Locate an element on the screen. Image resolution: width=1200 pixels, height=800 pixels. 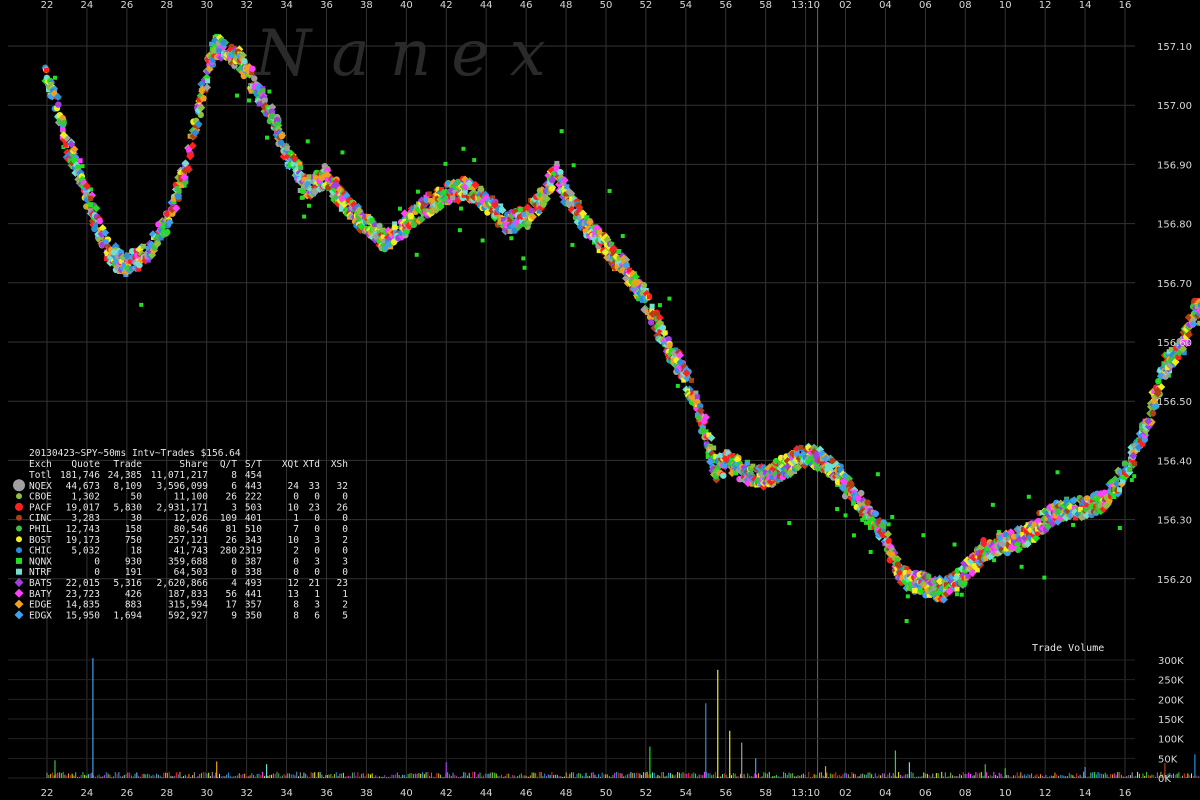
legend-cell: 50 is located at coordinates (137, 497).